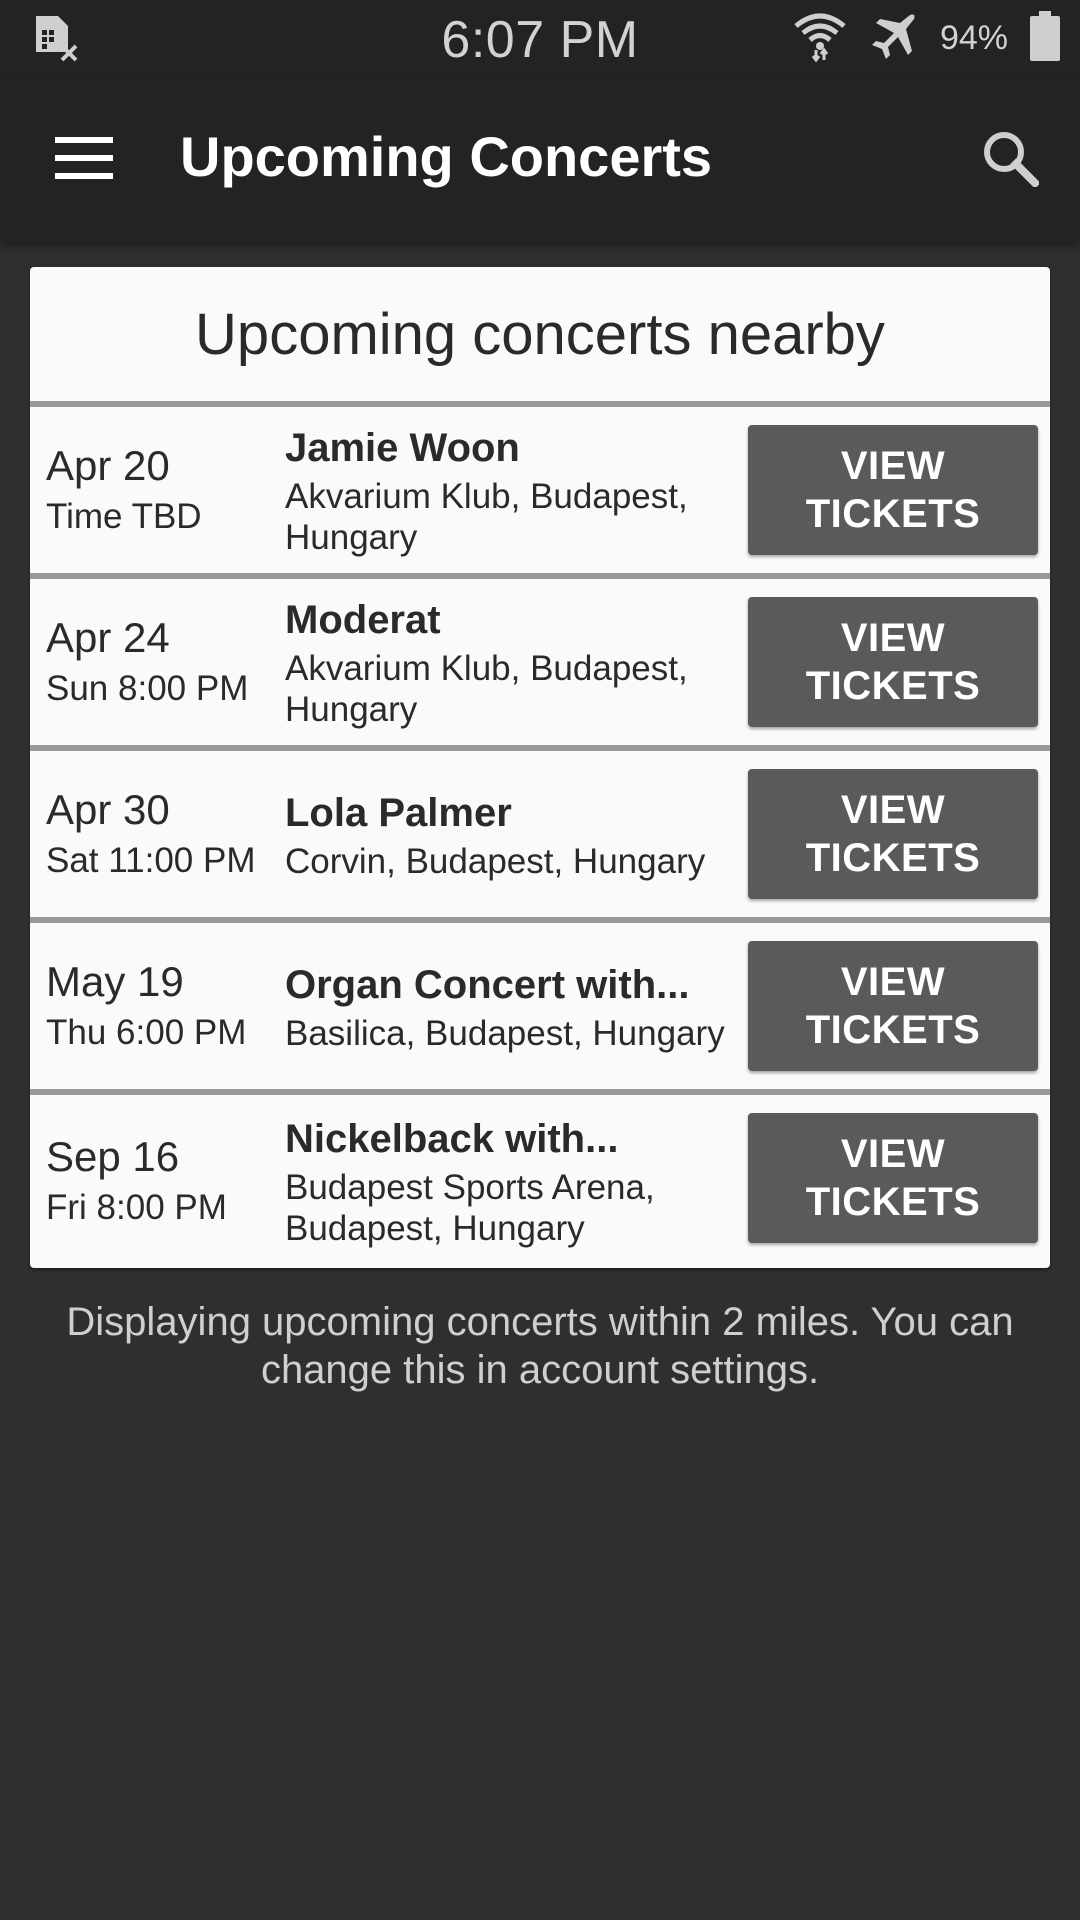  I want to click on search-icon, so click(1011, 160).